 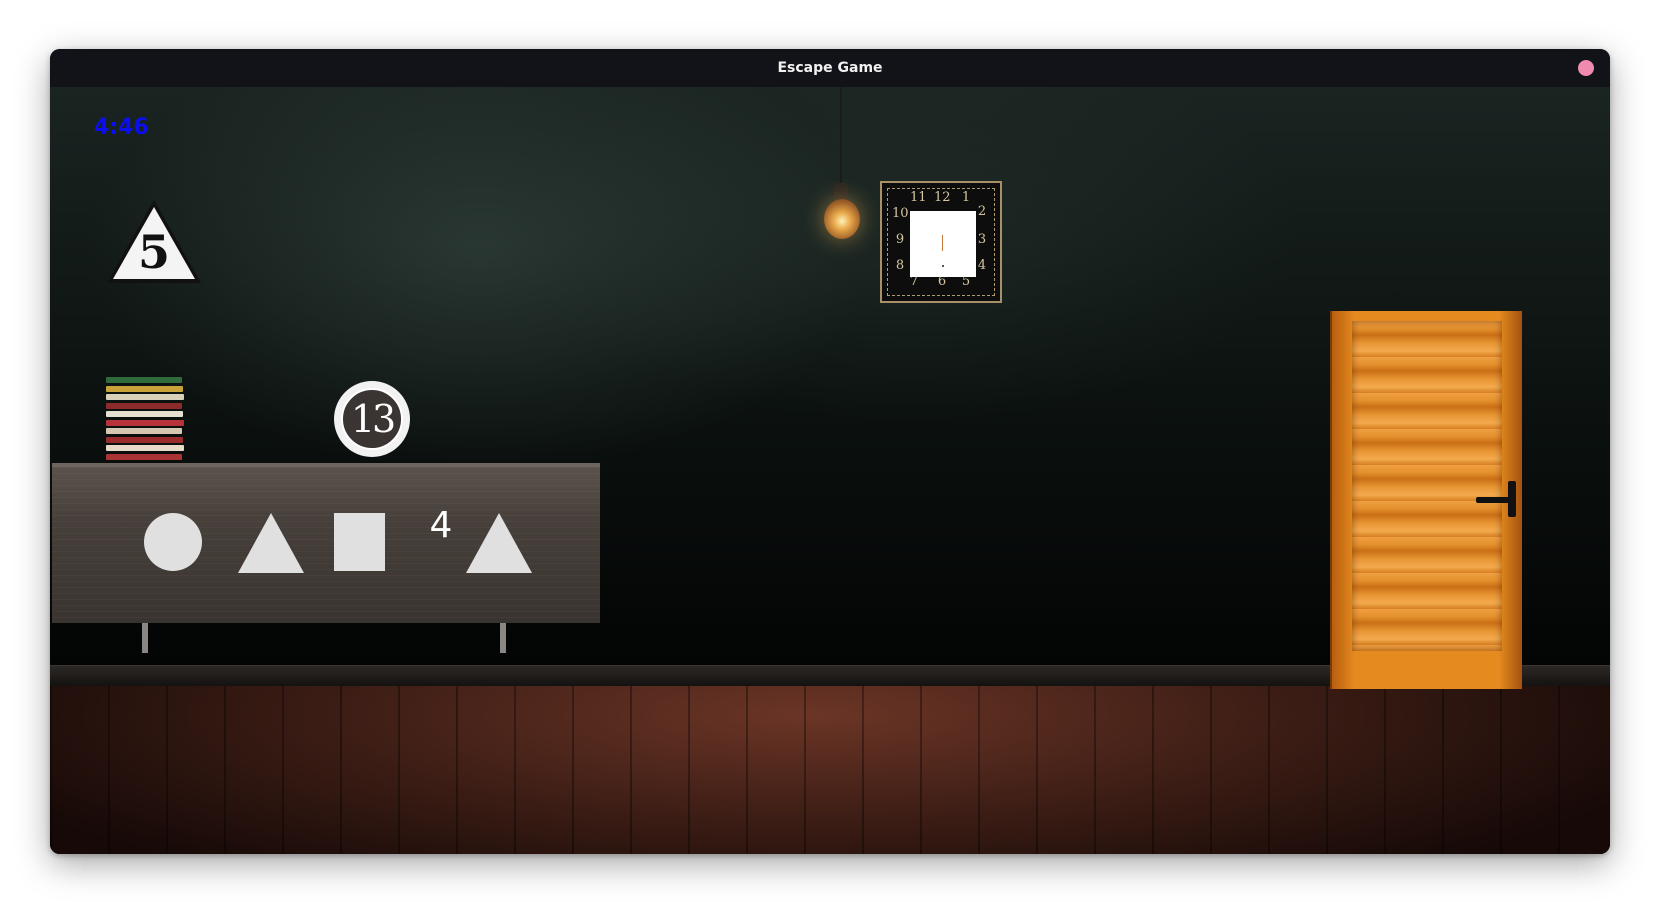 I want to click on clock-number: 6, so click(x=942, y=281).